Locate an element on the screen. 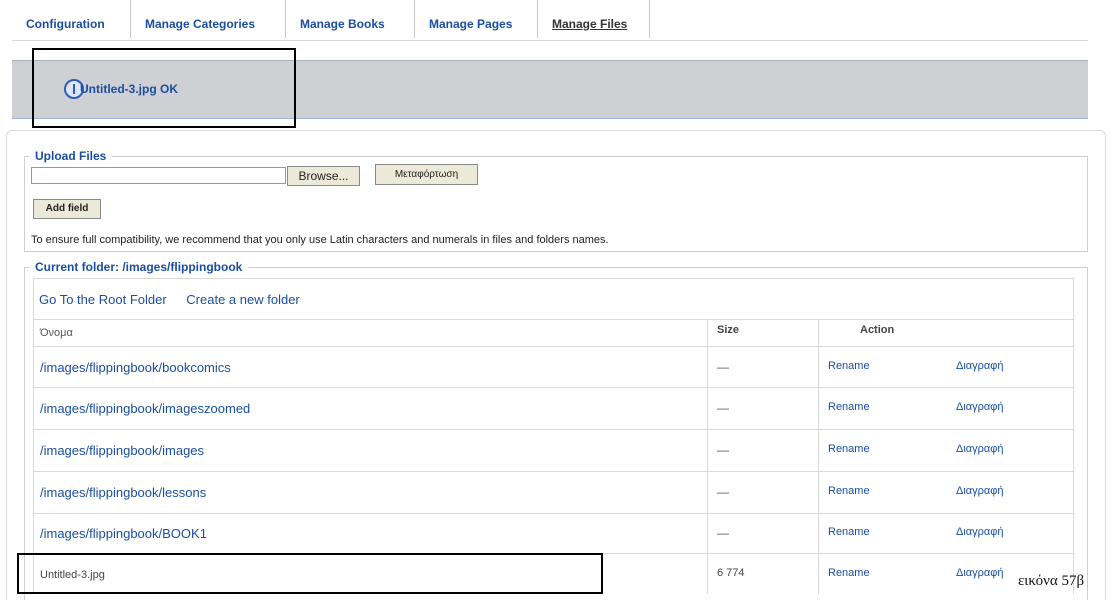 The width and height of the screenshot is (1116, 600). folder-link: /images/flippingbook/imageszoomed is located at coordinates (145, 408).